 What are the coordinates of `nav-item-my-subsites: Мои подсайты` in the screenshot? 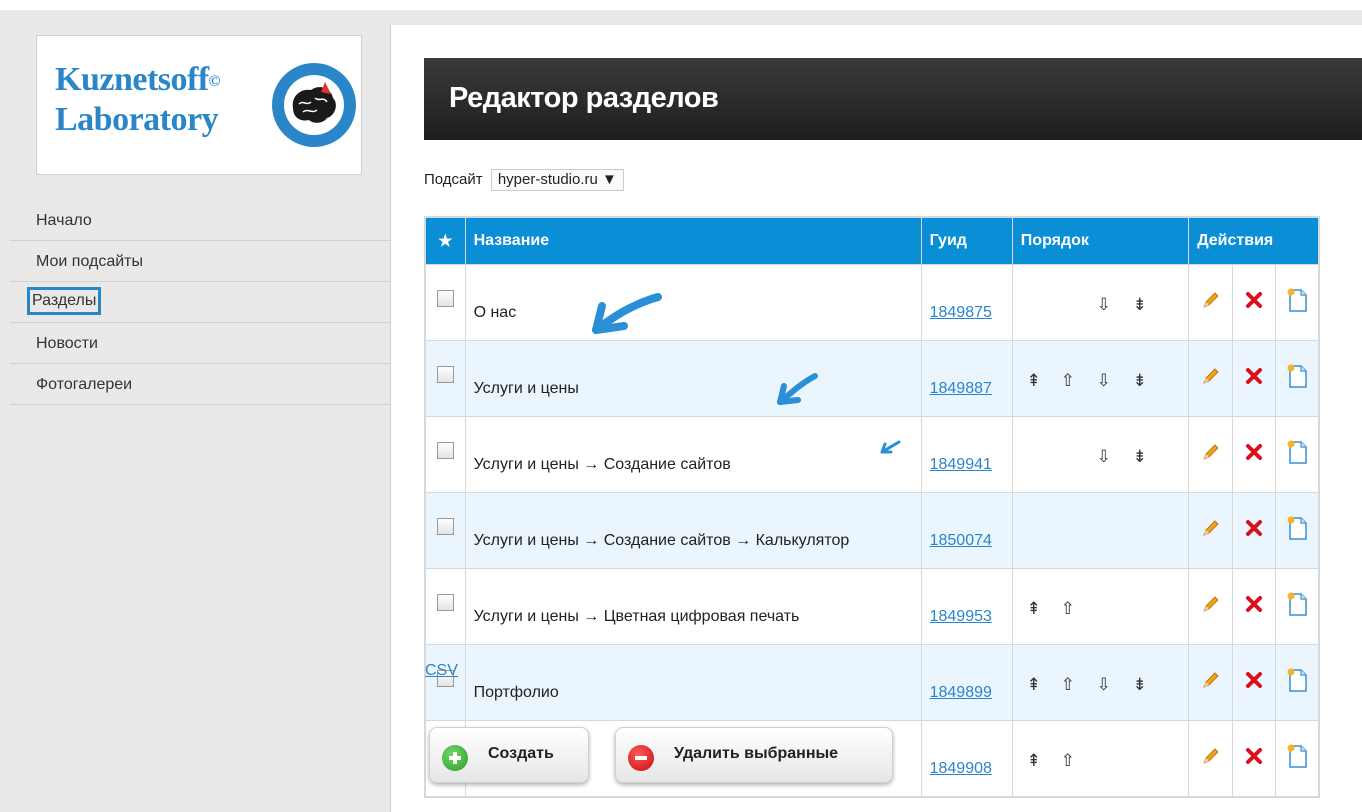 It's located at (200, 261).